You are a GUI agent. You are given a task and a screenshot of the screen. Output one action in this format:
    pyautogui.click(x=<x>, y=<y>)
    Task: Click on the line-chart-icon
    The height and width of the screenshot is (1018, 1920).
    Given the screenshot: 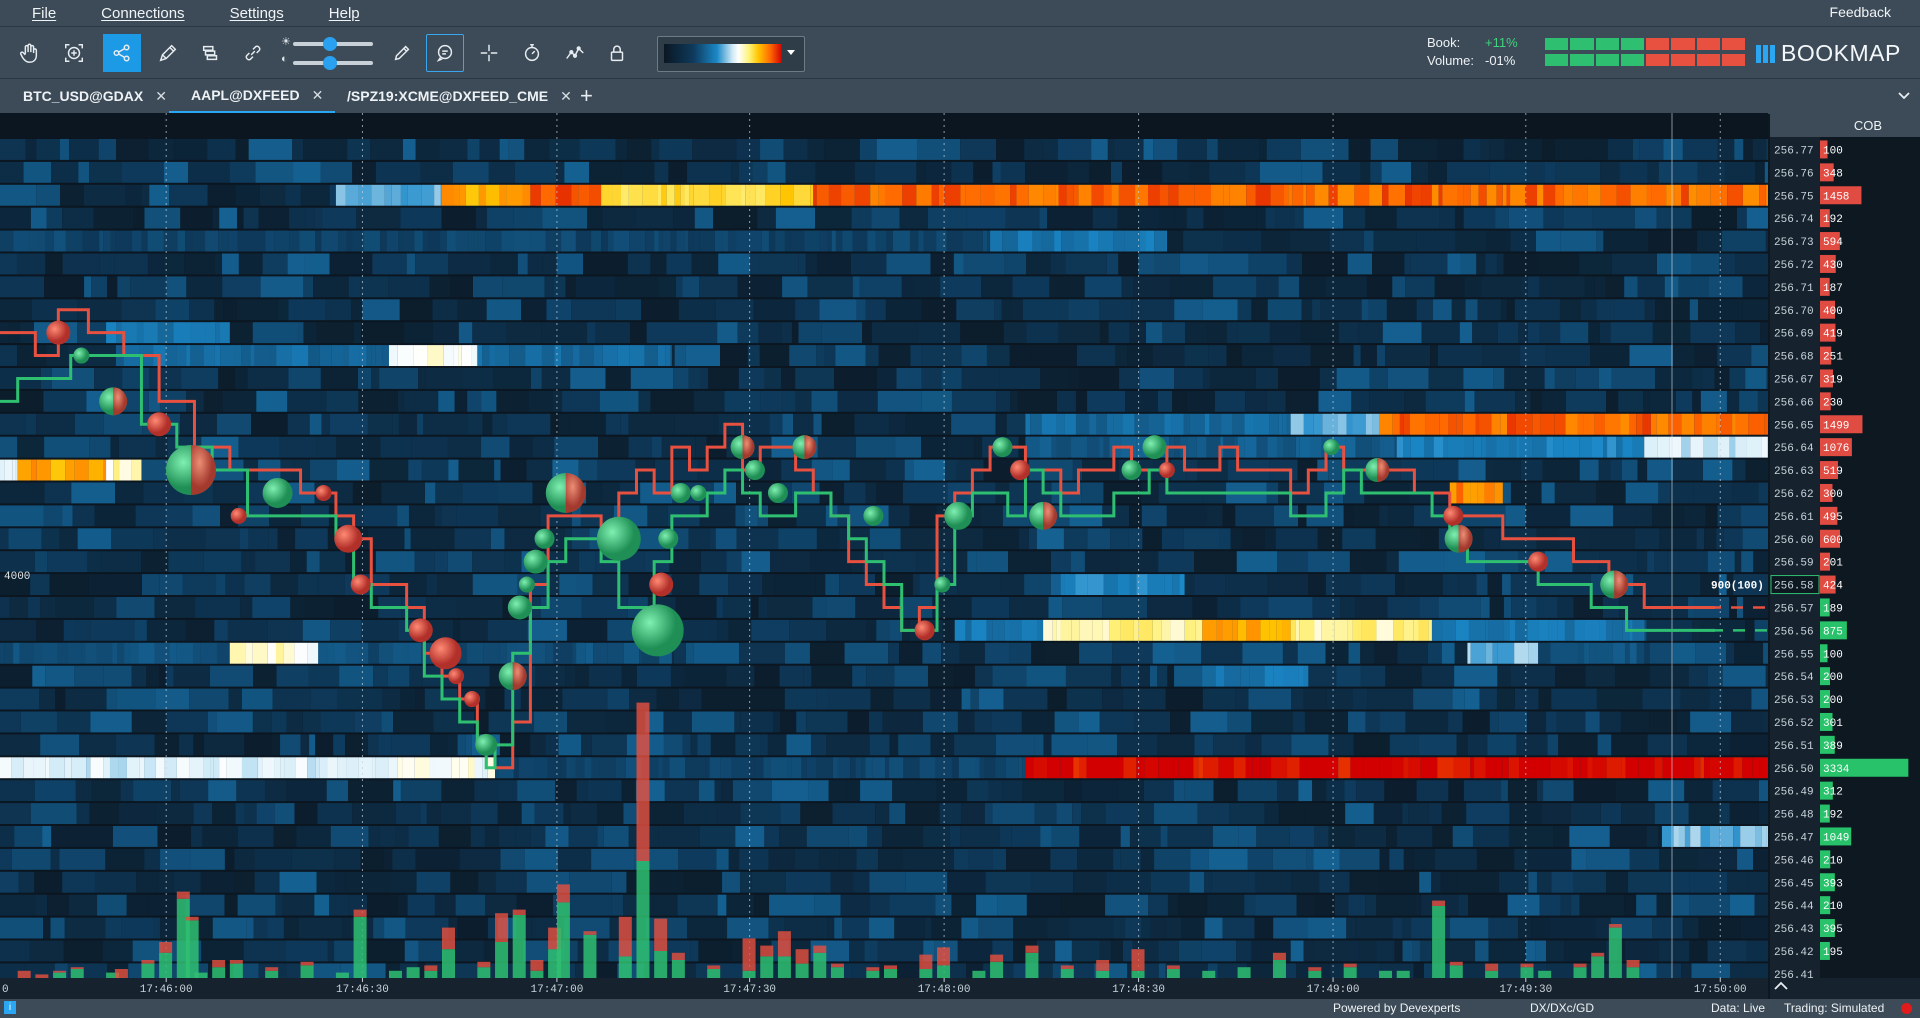 What is the action you would take?
    pyautogui.click(x=575, y=53)
    